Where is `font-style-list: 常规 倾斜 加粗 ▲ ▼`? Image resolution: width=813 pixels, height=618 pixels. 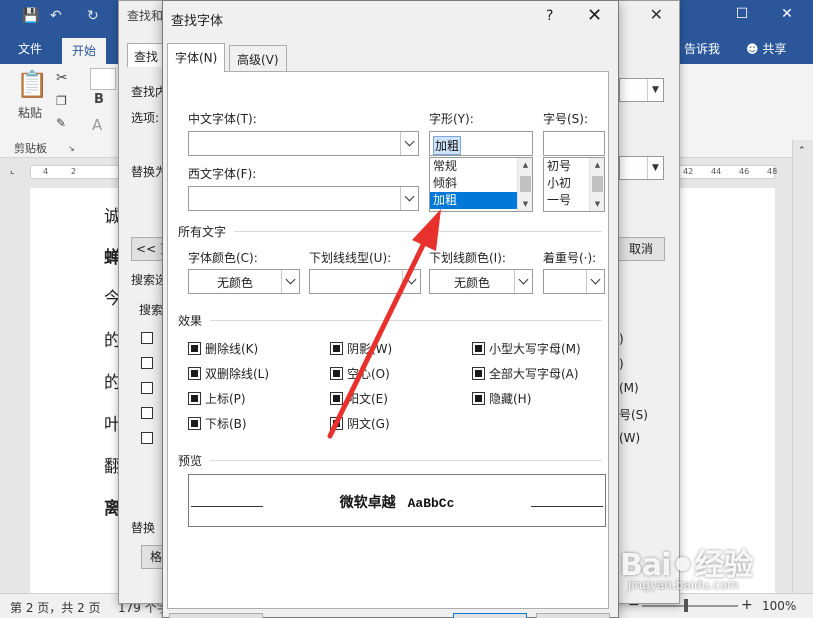 font-style-list: 常规 倾斜 加粗 ▲ ▼ is located at coordinates (481, 184).